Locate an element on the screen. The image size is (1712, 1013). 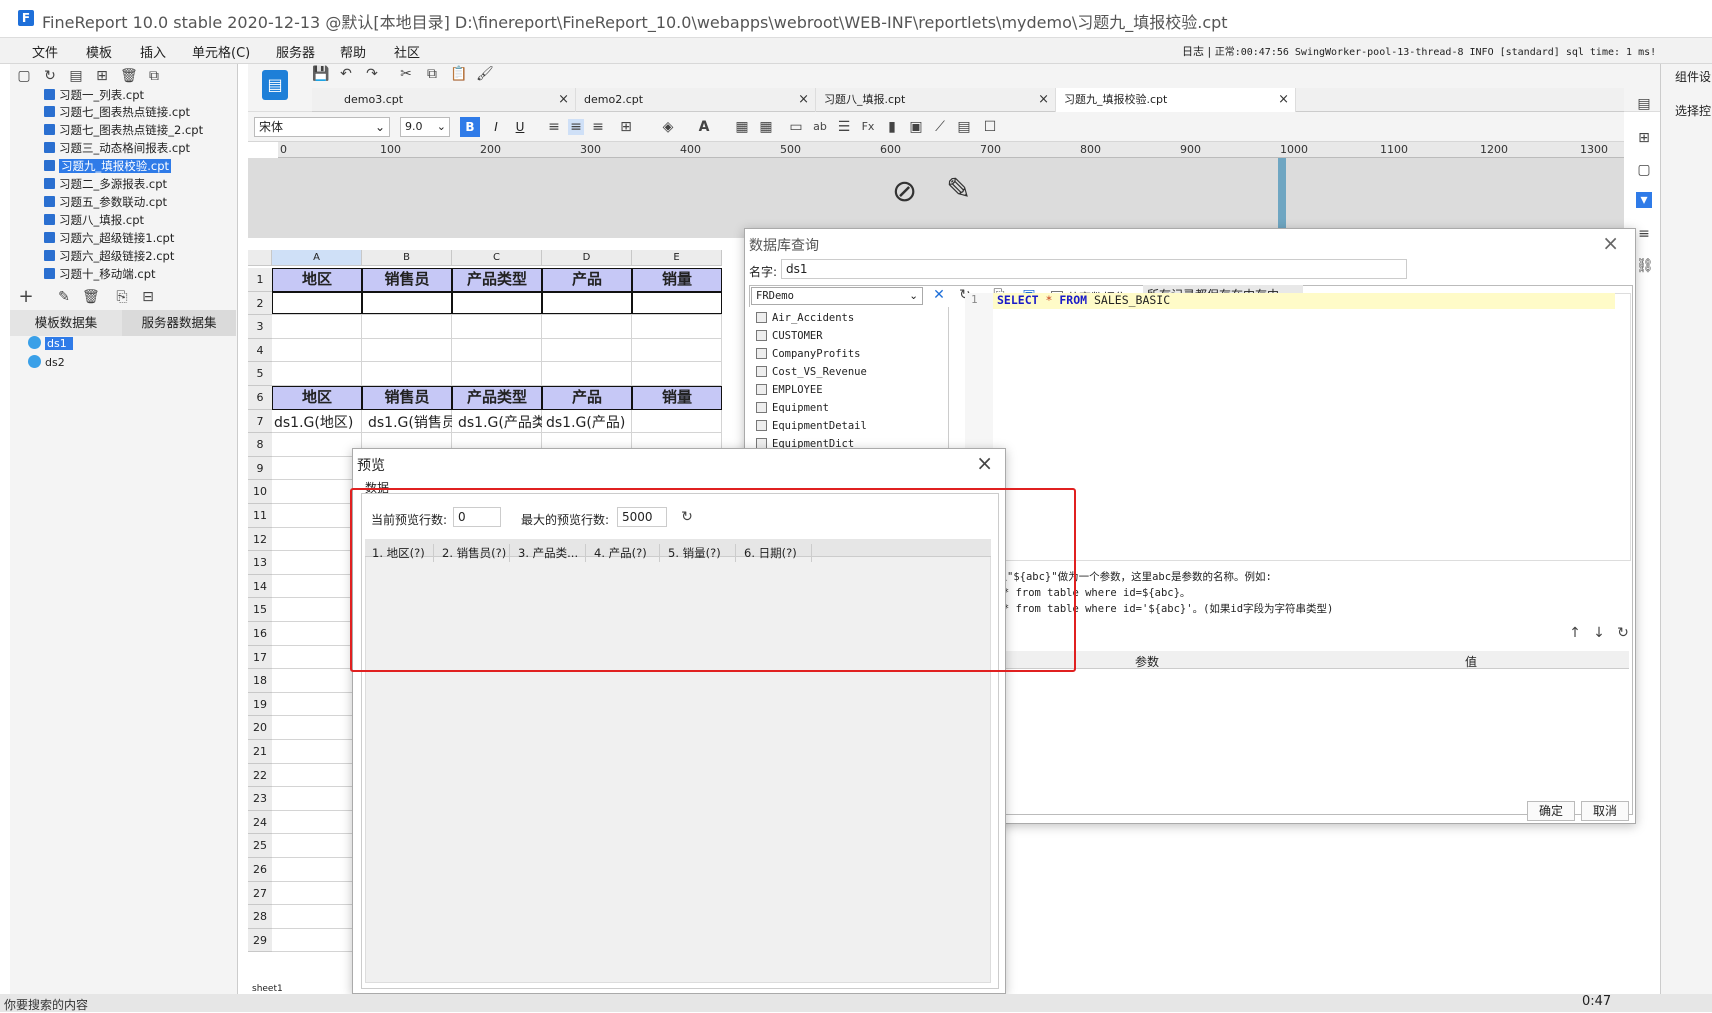
tree-item: 习题七_图表热点链接.cpt is located at coordinates (117, 113).